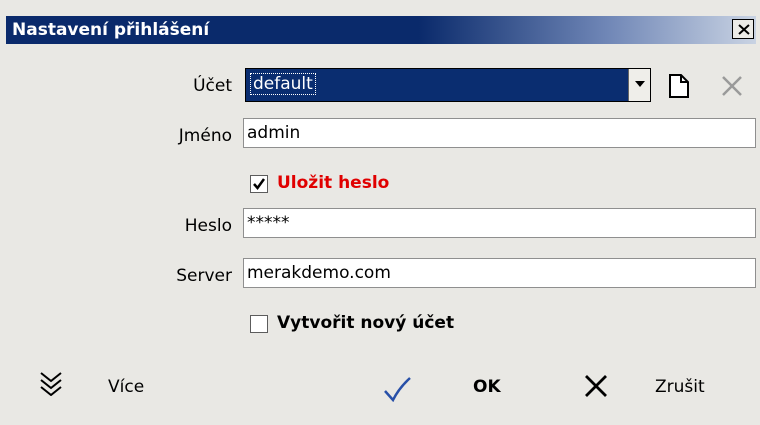  What do you see at coordinates (381, 30) in the screenshot?
I see `title-bar: Nastavení přihlášení` at bounding box center [381, 30].